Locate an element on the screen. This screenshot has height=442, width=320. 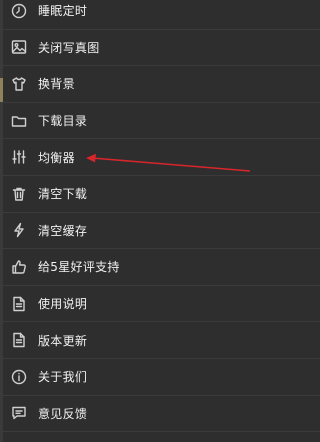
menu-item-rate-five-stars: 给5星好评支持 is located at coordinates (160, 267).